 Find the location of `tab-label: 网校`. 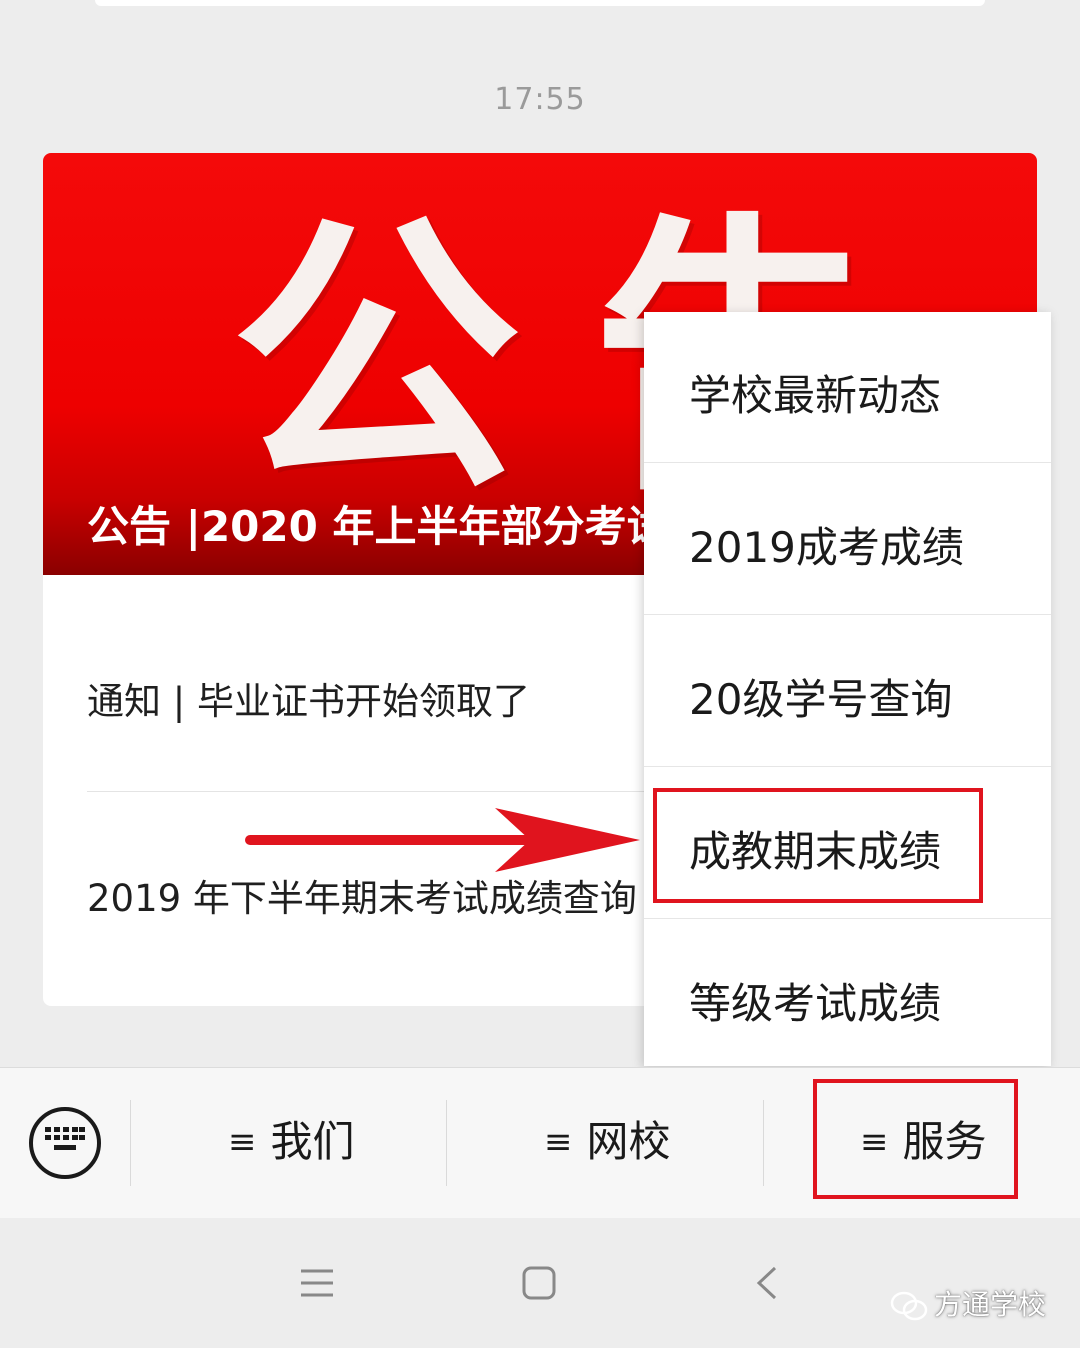

tab-label: 网校 is located at coordinates (628, 1141).